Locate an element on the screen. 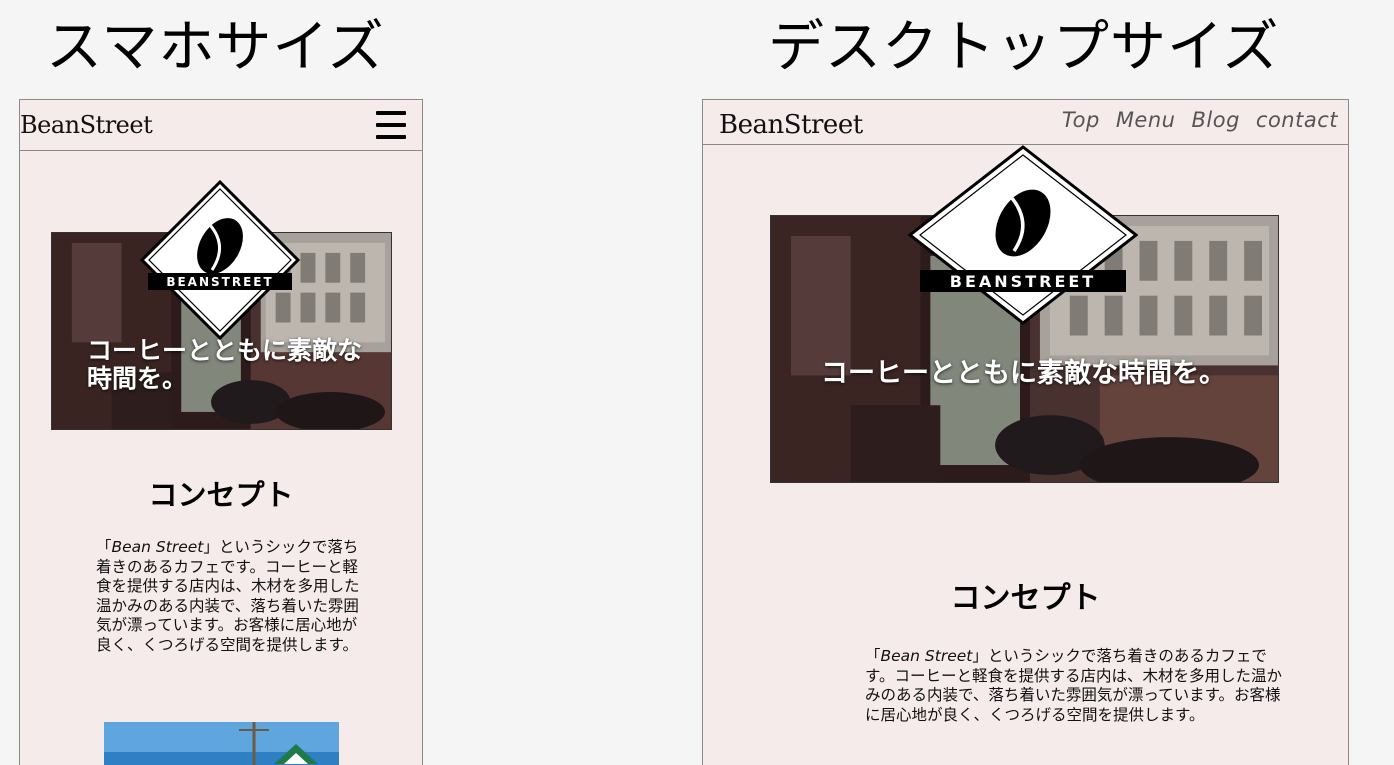  nav-contact: contact is located at coordinates (1297, 120).